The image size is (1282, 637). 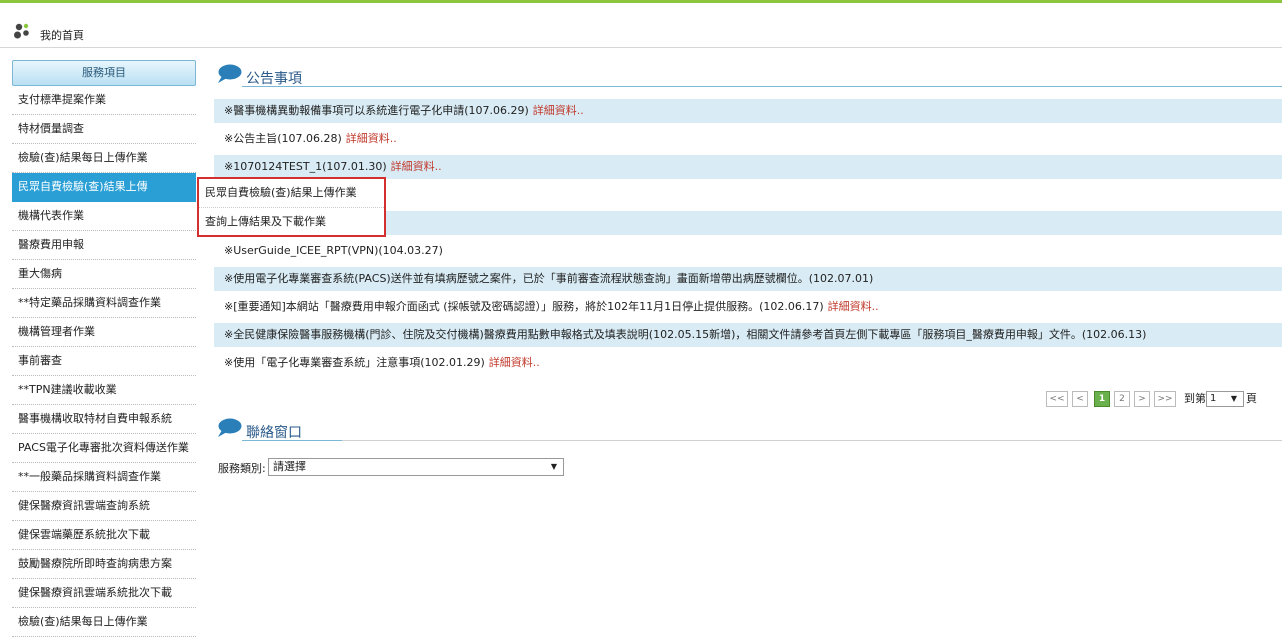 What do you see at coordinates (376, 110) in the screenshot?
I see `announcement-text: ※醫事機構異動報備事項可以系統進行電子化申請(107.06.29)` at bounding box center [376, 110].